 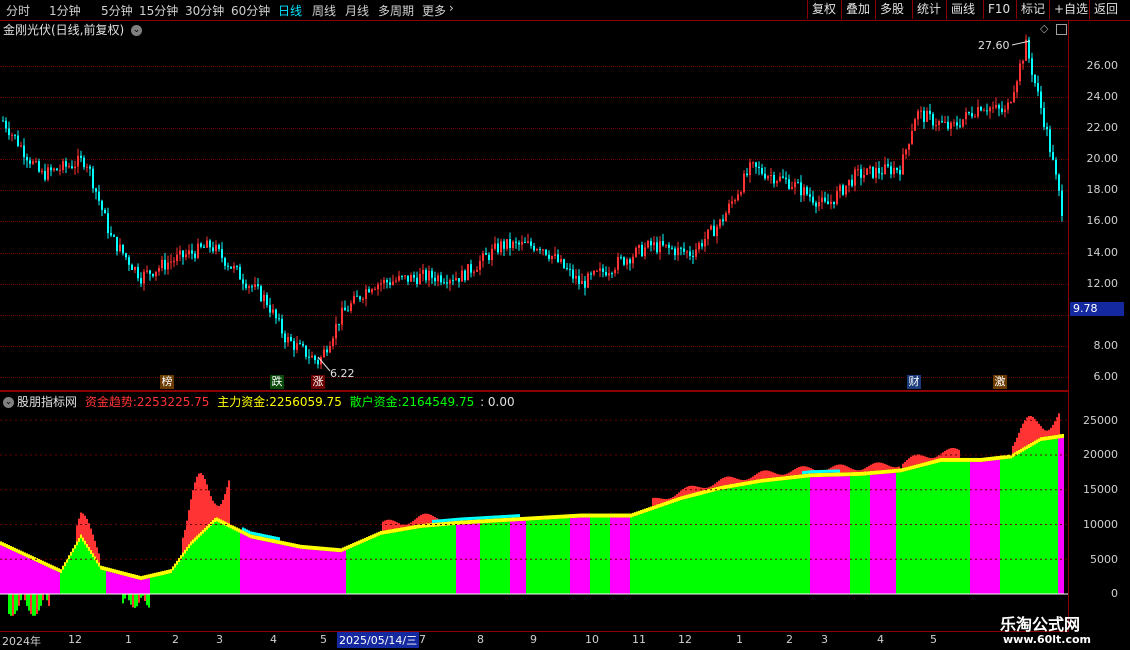 What do you see at coordinates (914, 382) in the screenshot?
I see `event-marker-finance: 财` at bounding box center [914, 382].